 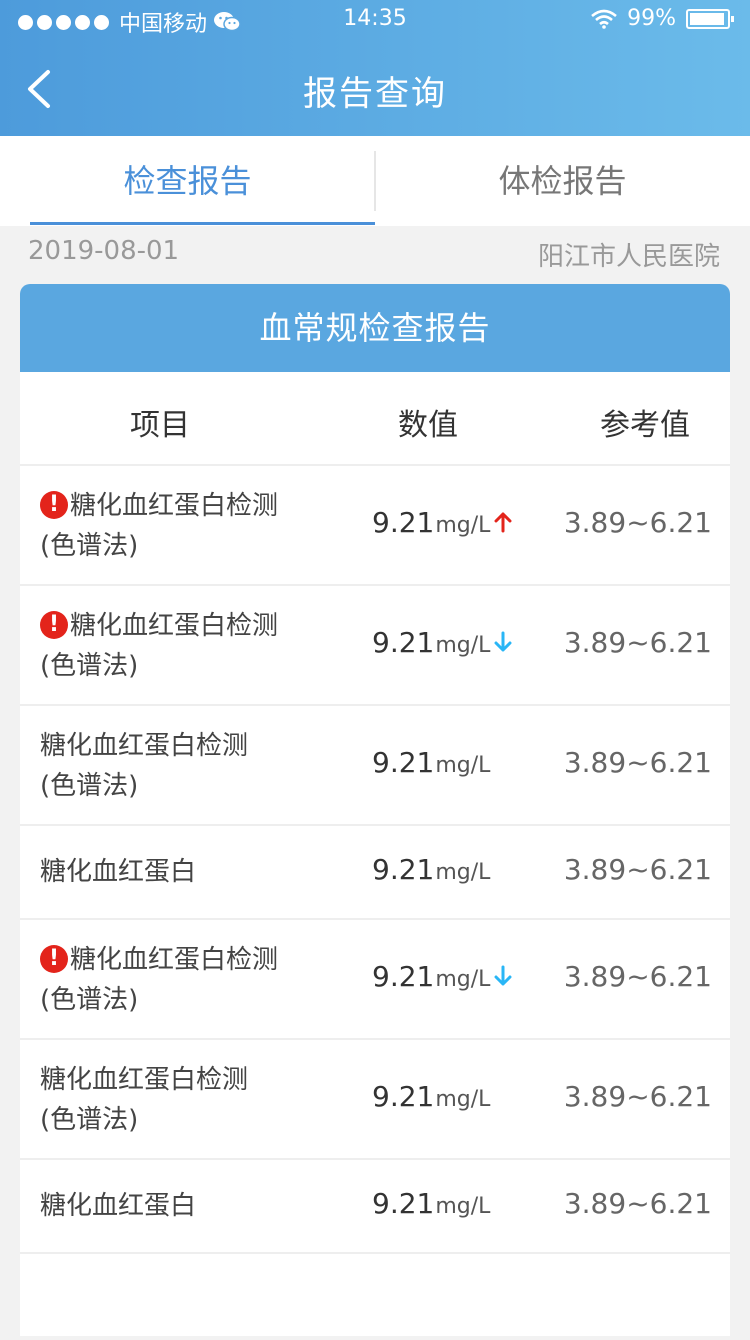 What do you see at coordinates (375, 94) in the screenshot?
I see `page-title: 报告查询` at bounding box center [375, 94].